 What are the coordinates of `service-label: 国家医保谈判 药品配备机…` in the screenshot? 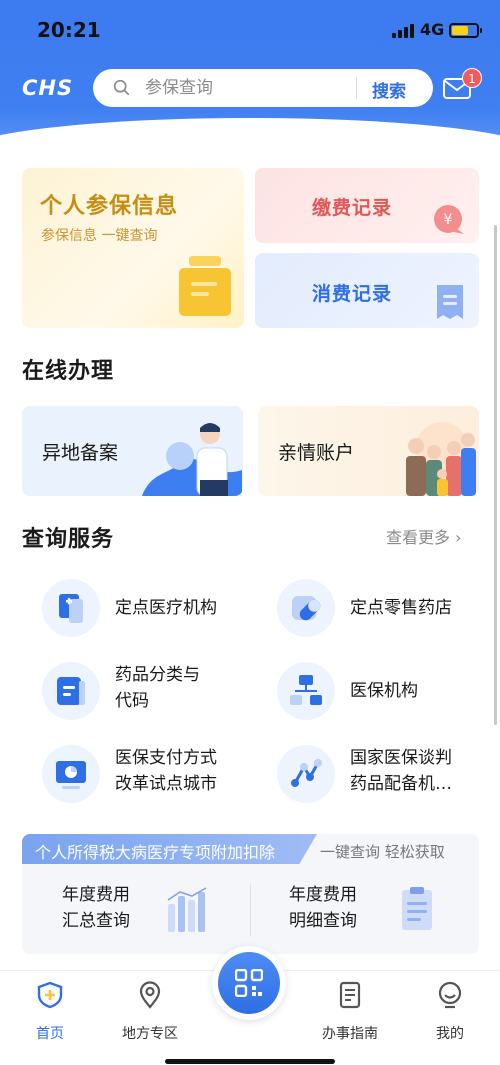 It's located at (425, 771).